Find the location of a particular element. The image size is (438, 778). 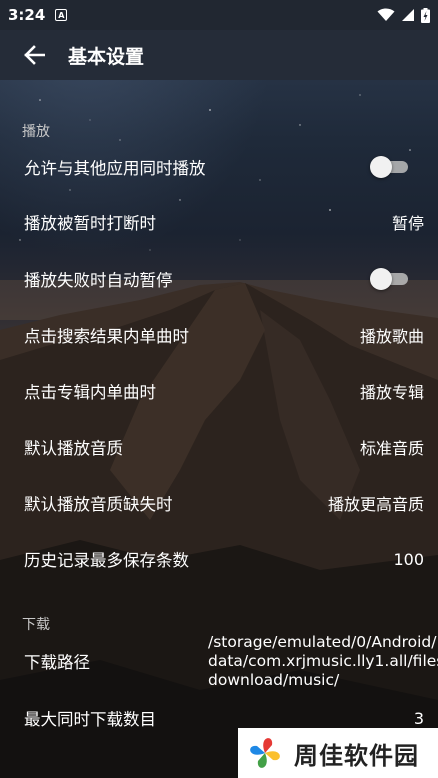

back-button is located at coordinates (34, 55).